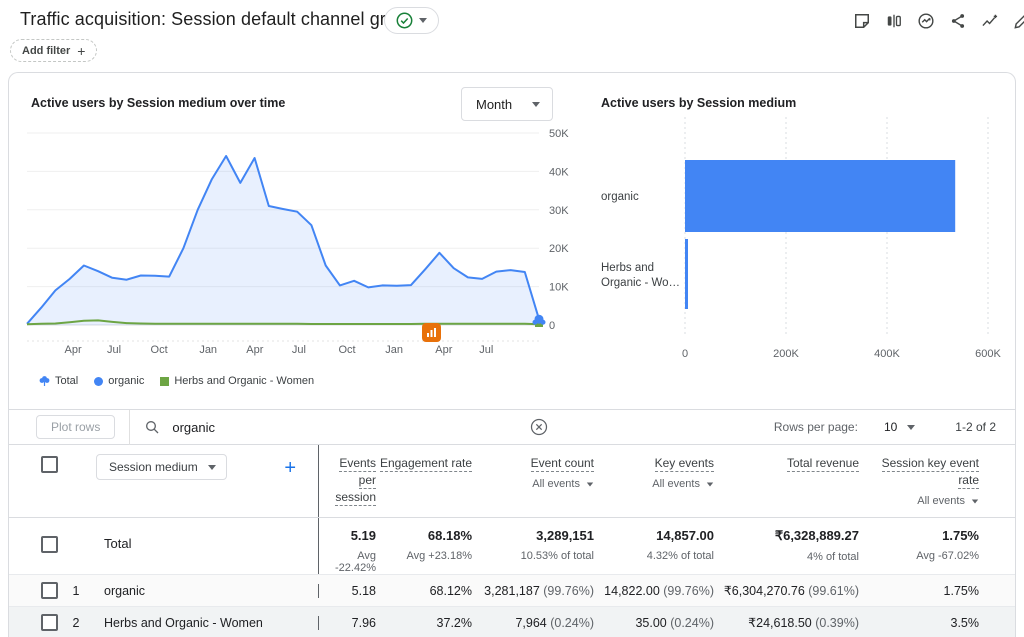 This screenshot has height=637, width=1024. Describe the element at coordinates (890, 427) in the screenshot. I see `rows-per-page-value: 10` at that location.